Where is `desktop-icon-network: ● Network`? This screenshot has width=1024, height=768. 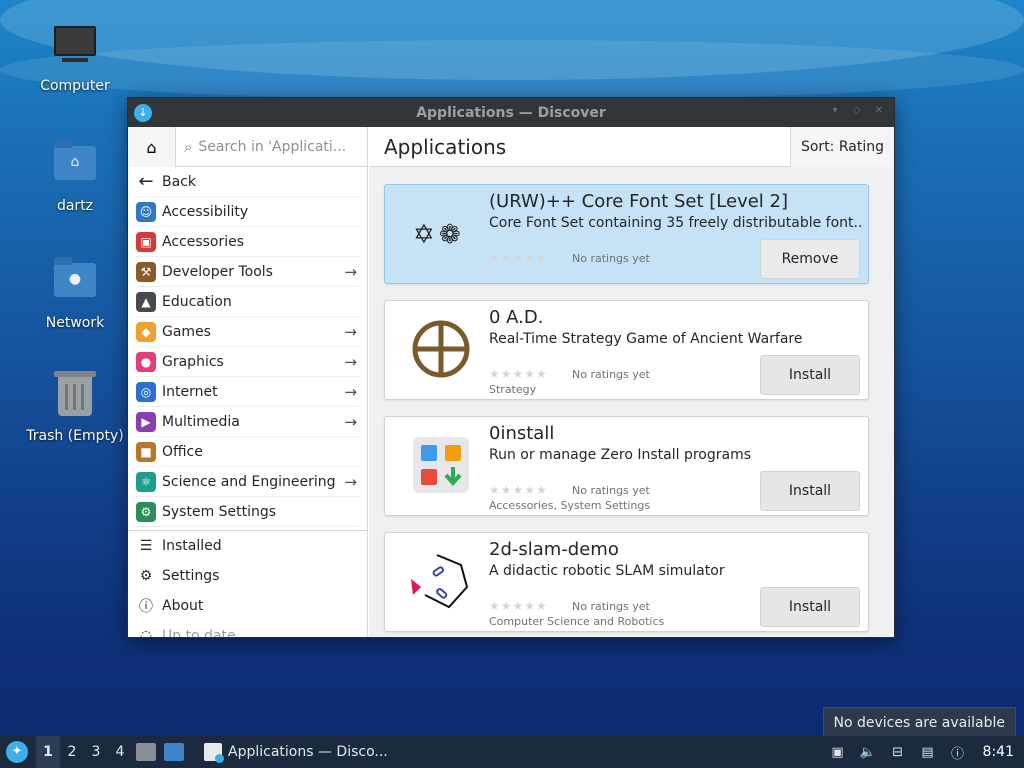
desktop-icon-network: ● Network is located at coordinates (75, 293).